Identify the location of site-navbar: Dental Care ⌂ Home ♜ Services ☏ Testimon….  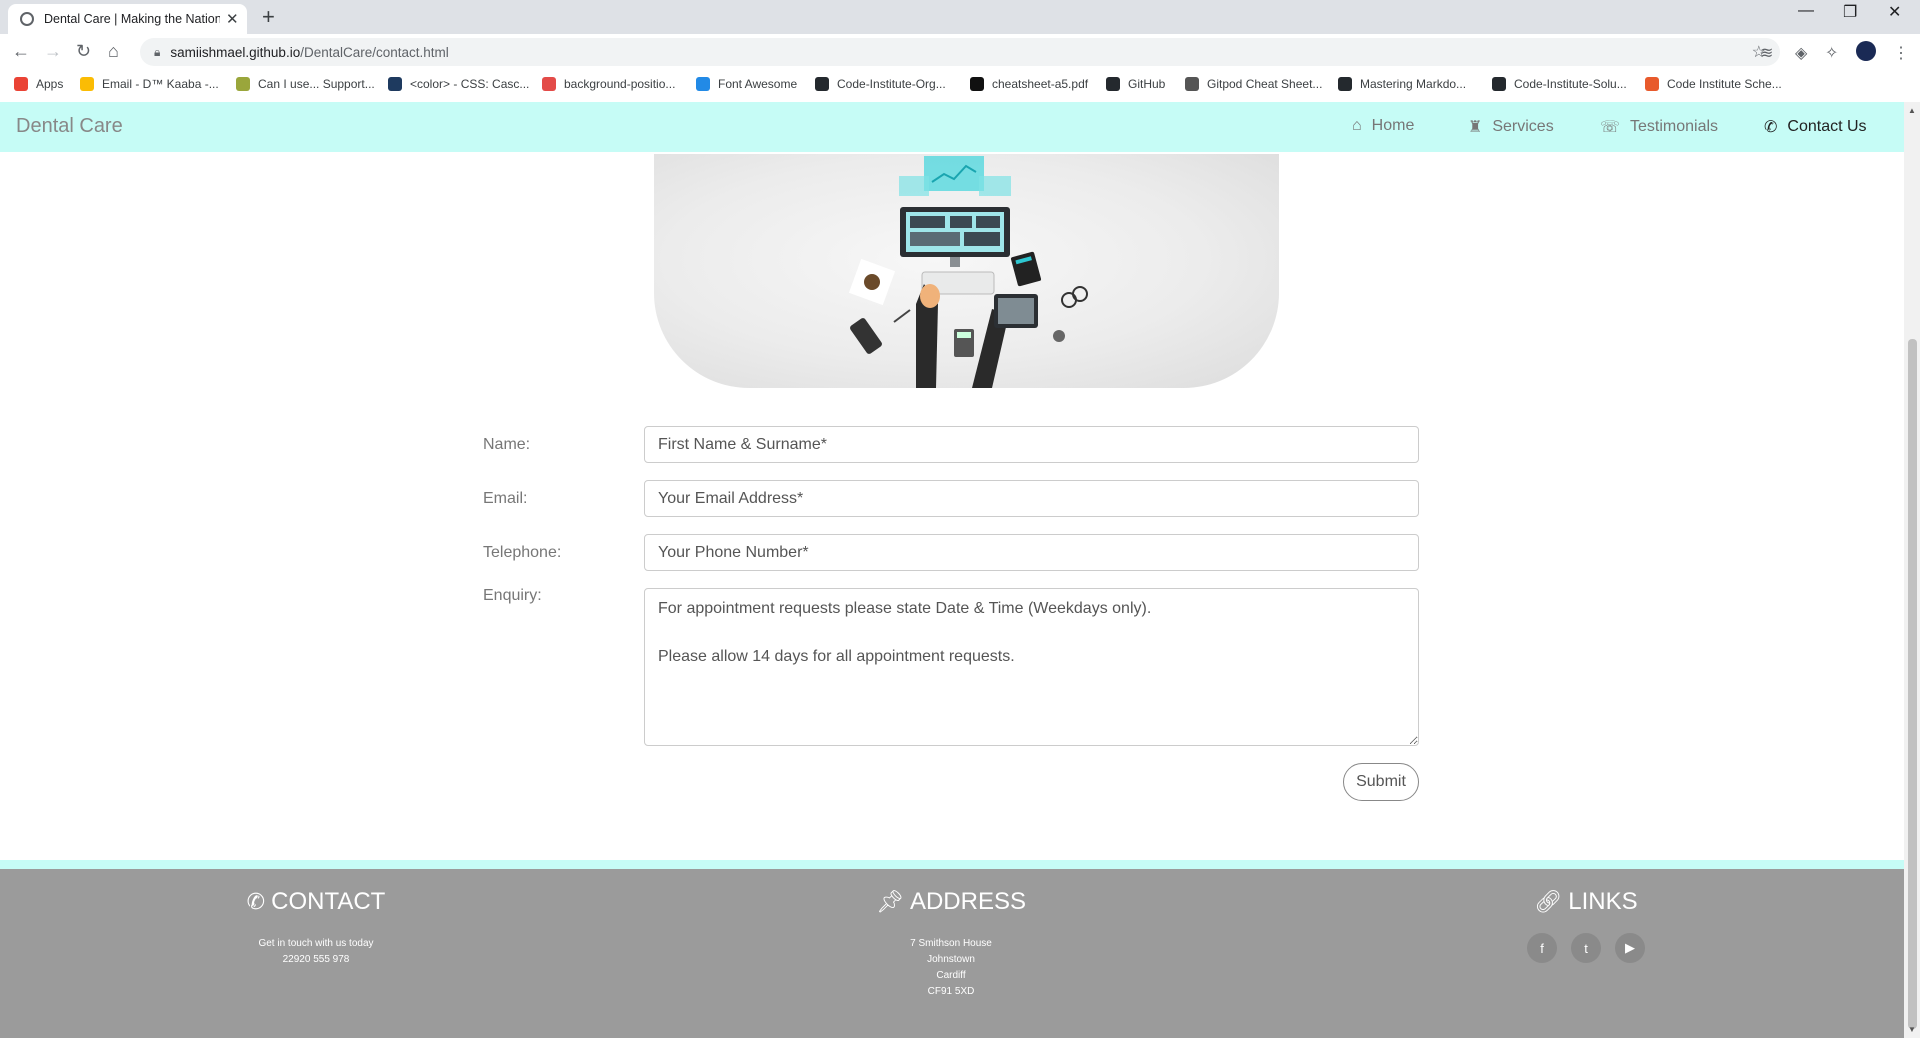
(952, 127).